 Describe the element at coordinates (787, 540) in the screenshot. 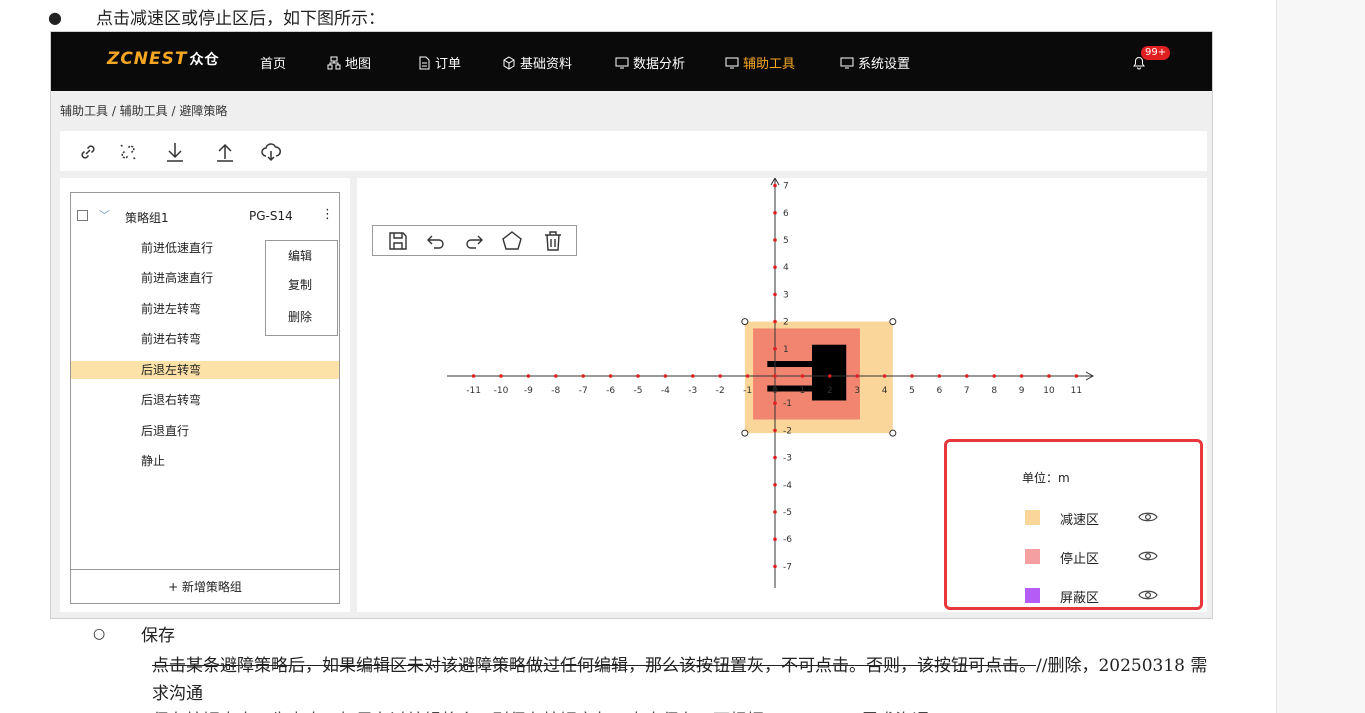

I see `y-tick-label: -6` at that location.